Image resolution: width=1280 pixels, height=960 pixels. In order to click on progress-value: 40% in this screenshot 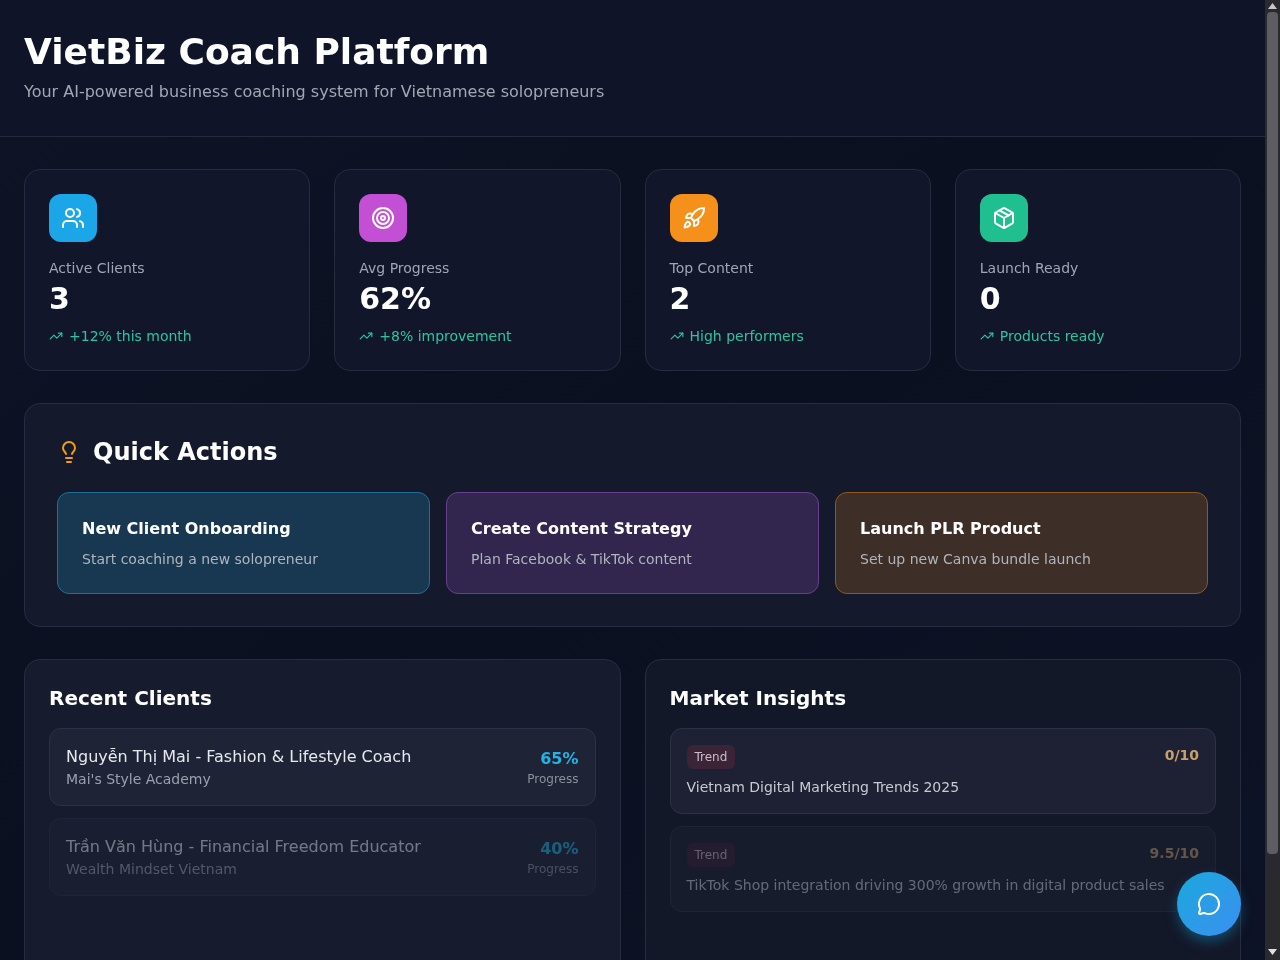, I will do `click(559, 849)`.